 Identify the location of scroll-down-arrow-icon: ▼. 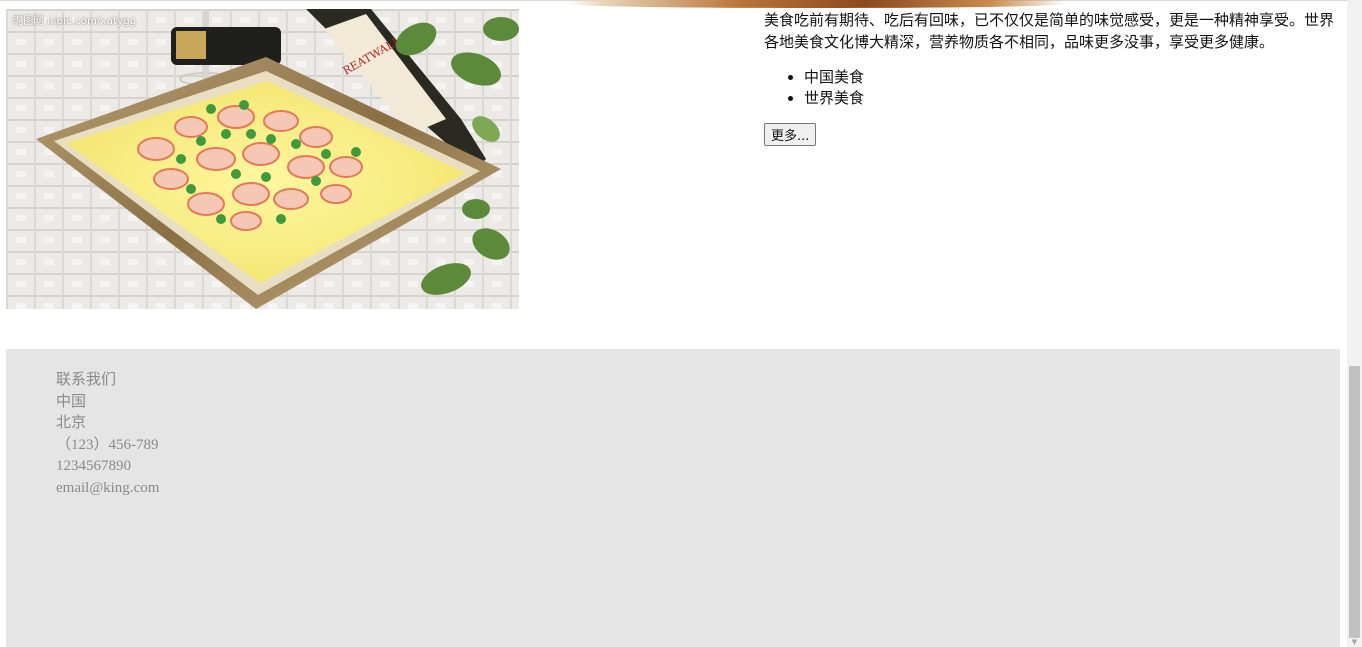
(1354, 642).